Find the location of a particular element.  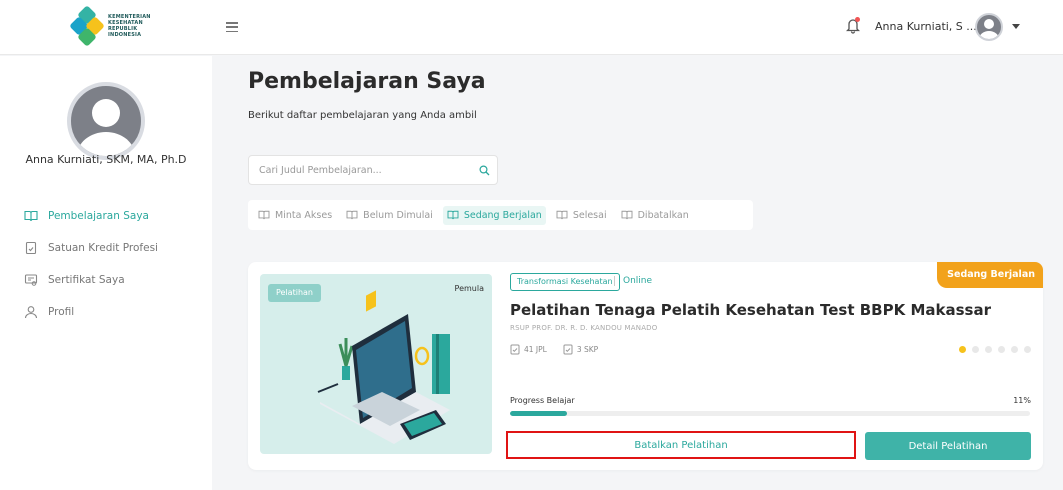

tab-label: Sedang Berjalan is located at coordinates (502, 215).